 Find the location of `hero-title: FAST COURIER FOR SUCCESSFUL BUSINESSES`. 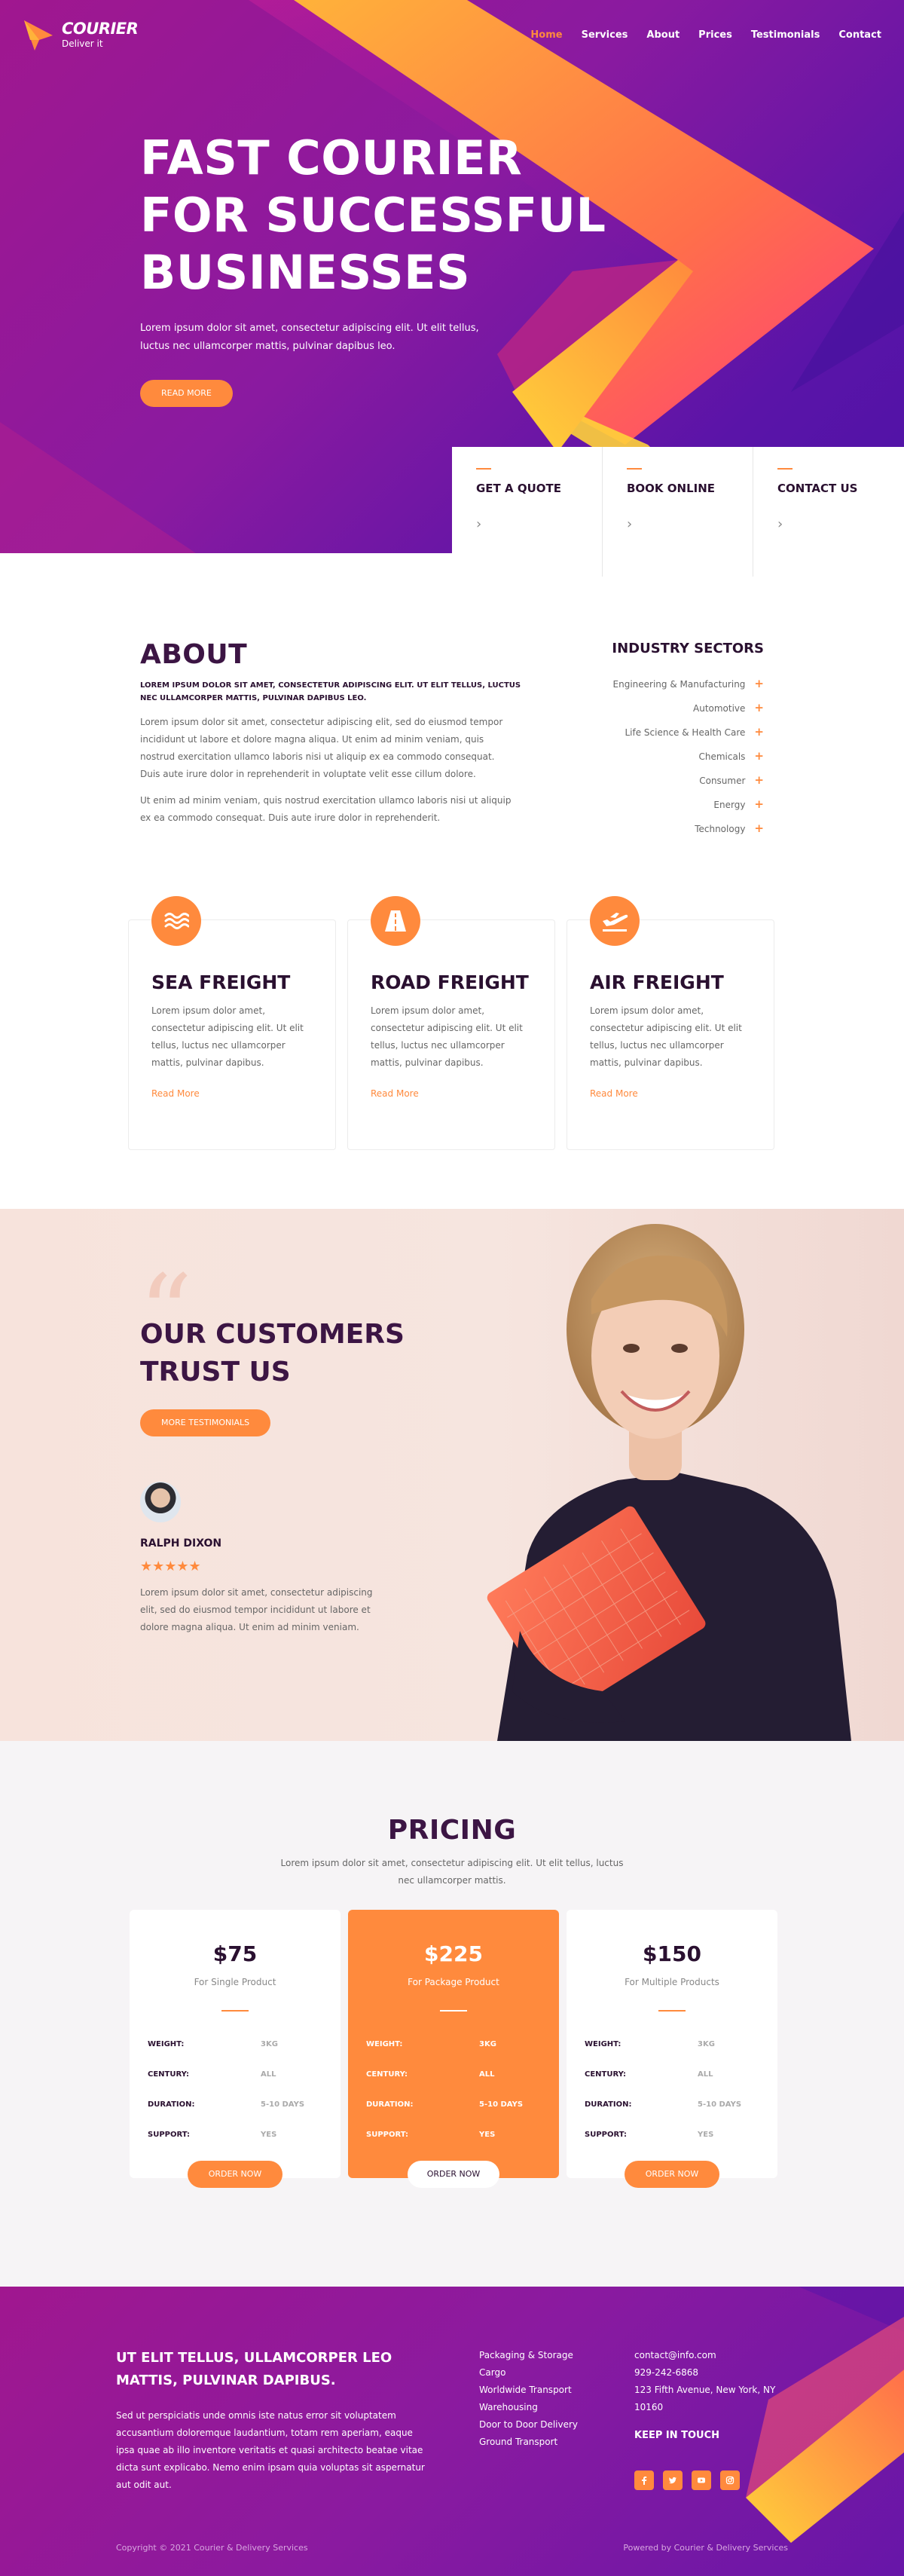

hero-title: FAST COURIER FOR SUCCESSFUL BUSINESSES is located at coordinates (373, 216).